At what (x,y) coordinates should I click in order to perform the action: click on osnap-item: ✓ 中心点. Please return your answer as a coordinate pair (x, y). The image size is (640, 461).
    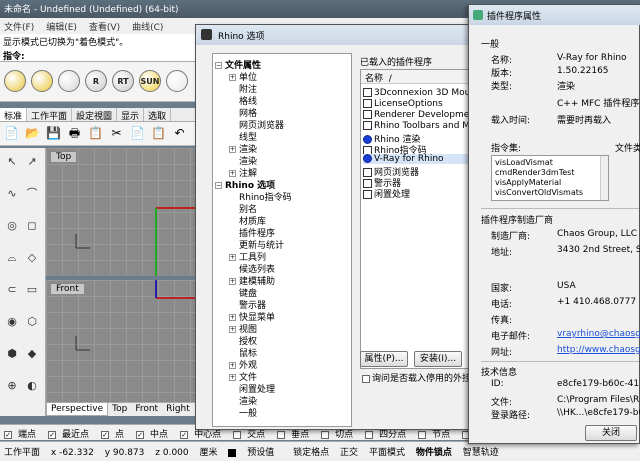
    Looking at the image, I should click on (203, 435).